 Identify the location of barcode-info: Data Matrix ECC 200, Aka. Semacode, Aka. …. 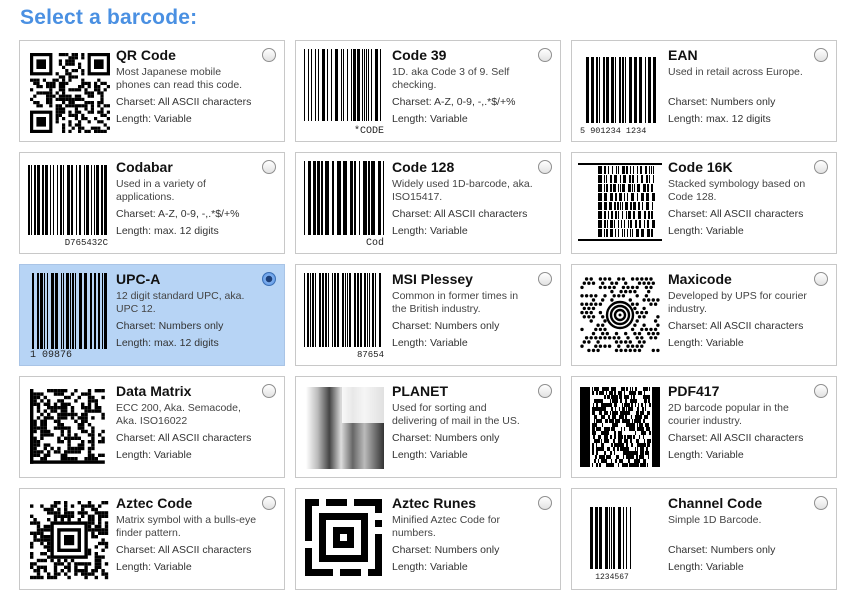
(187, 422).